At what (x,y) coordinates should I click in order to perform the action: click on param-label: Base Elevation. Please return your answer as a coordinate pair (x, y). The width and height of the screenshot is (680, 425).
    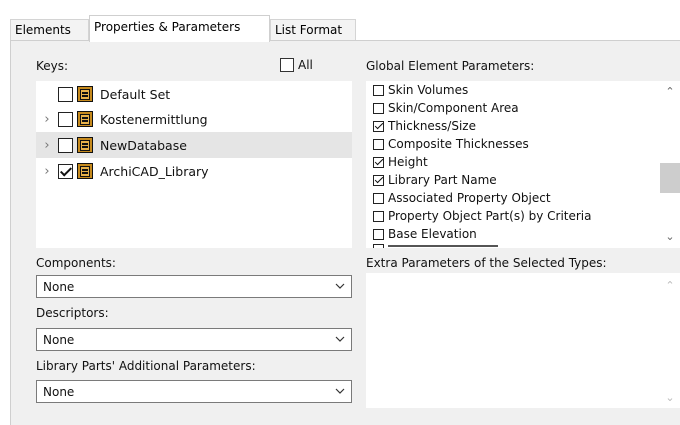
    Looking at the image, I should click on (432, 234).